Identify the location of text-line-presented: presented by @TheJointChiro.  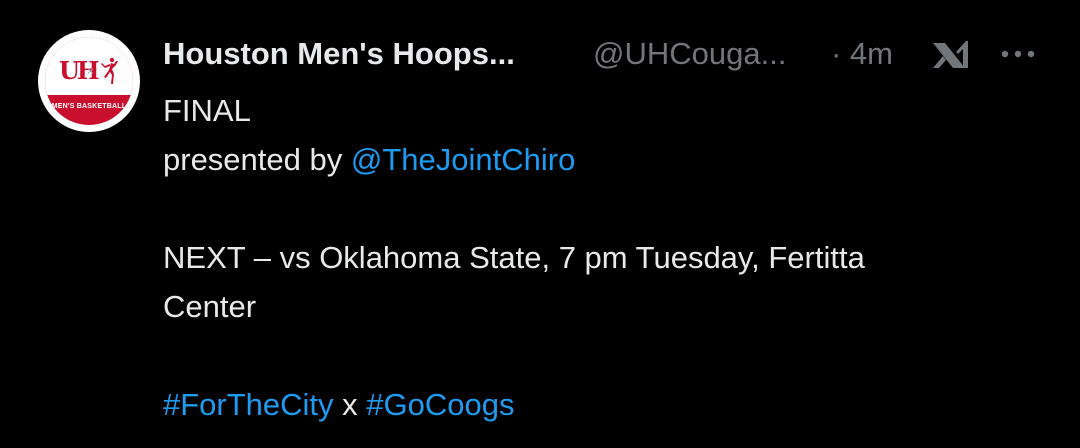
(603, 159).